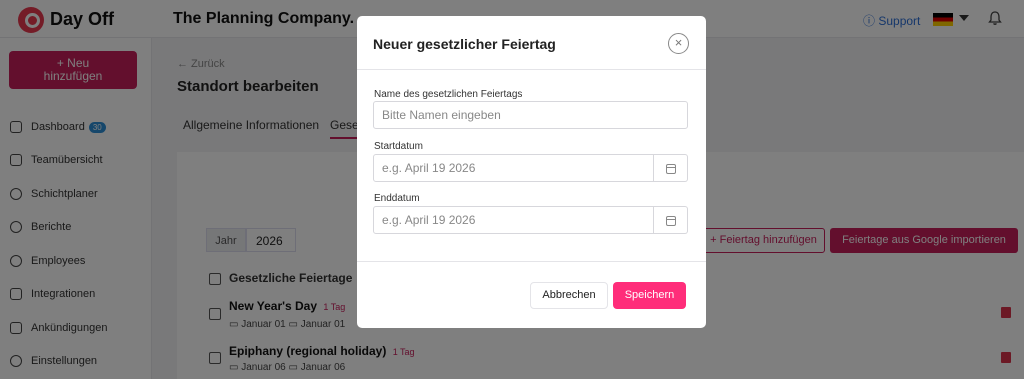  I want to click on save-button: Speichern, so click(649, 295).